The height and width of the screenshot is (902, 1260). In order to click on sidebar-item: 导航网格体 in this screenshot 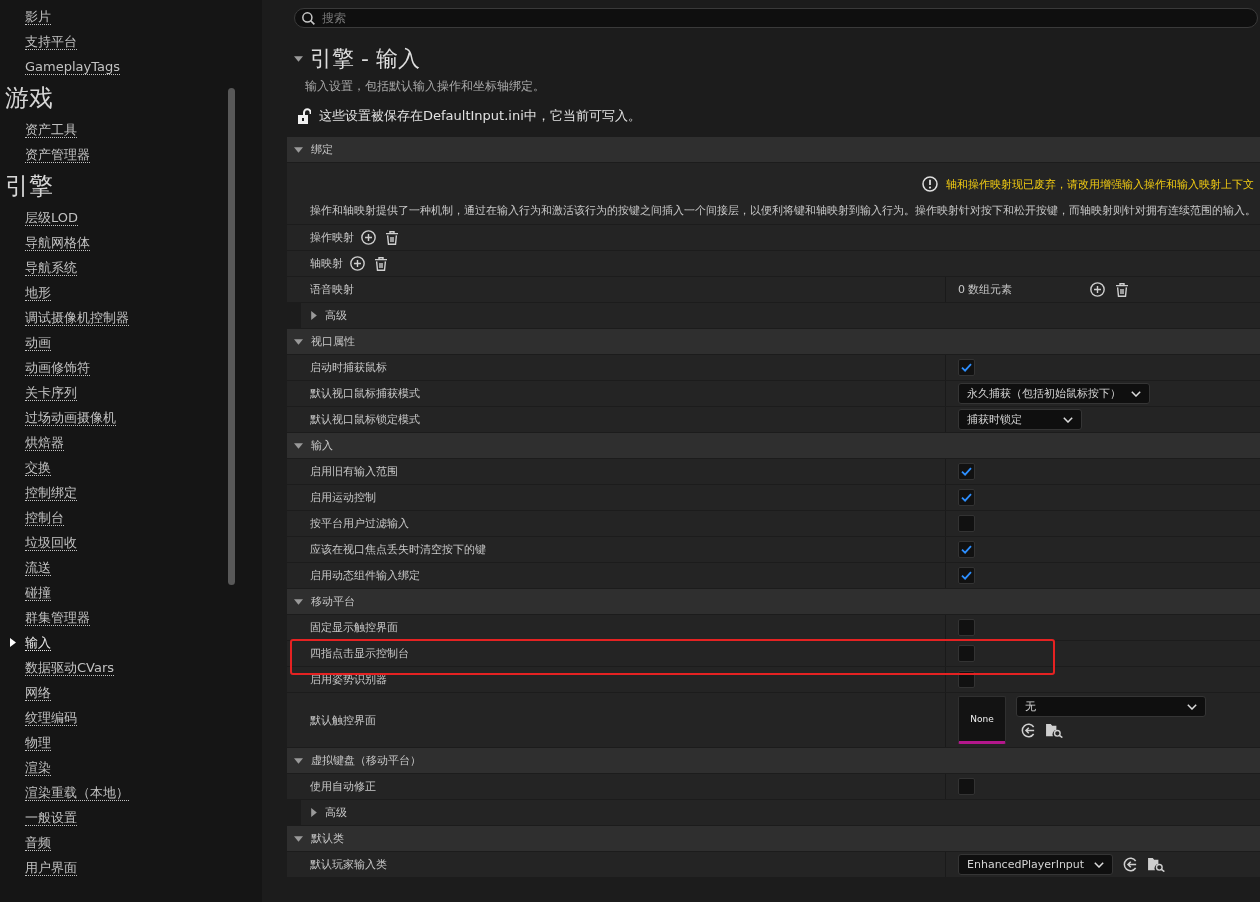, I will do `click(57, 242)`.